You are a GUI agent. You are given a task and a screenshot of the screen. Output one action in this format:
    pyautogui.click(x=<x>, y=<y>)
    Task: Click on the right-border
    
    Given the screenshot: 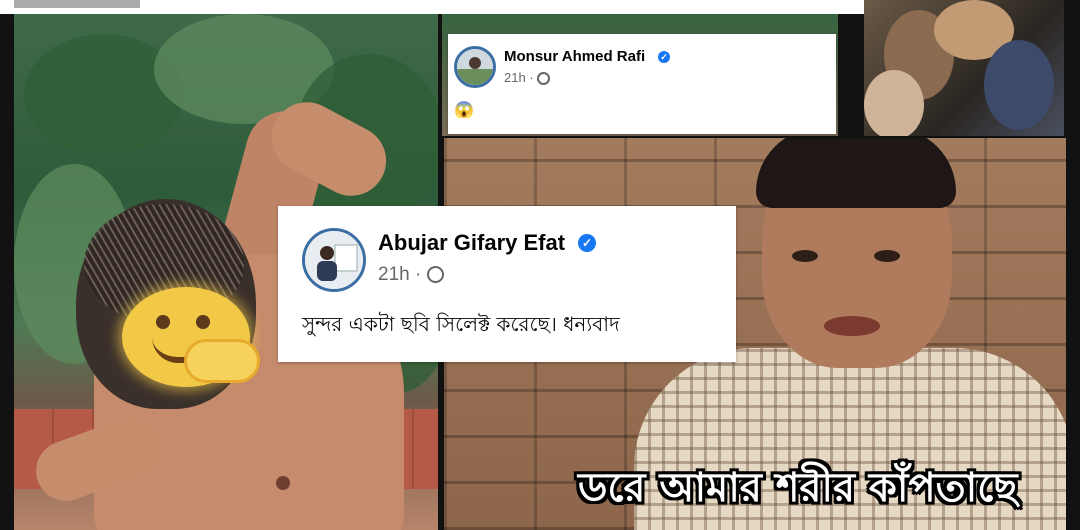 What is the action you would take?
    pyautogui.click(x=1073, y=265)
    